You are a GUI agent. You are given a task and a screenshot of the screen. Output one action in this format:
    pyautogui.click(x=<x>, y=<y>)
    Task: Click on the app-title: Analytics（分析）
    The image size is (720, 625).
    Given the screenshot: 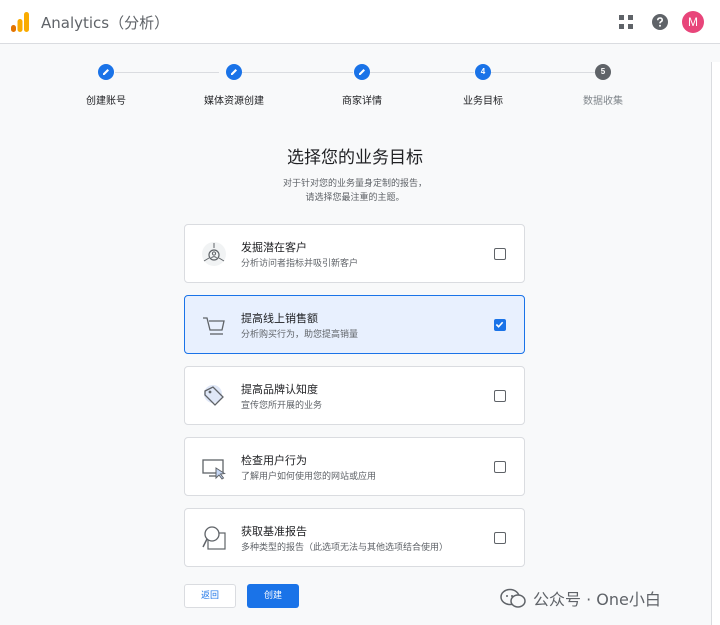 What is the action you would take?
    pyautogui.click(x=105, y=23)
    